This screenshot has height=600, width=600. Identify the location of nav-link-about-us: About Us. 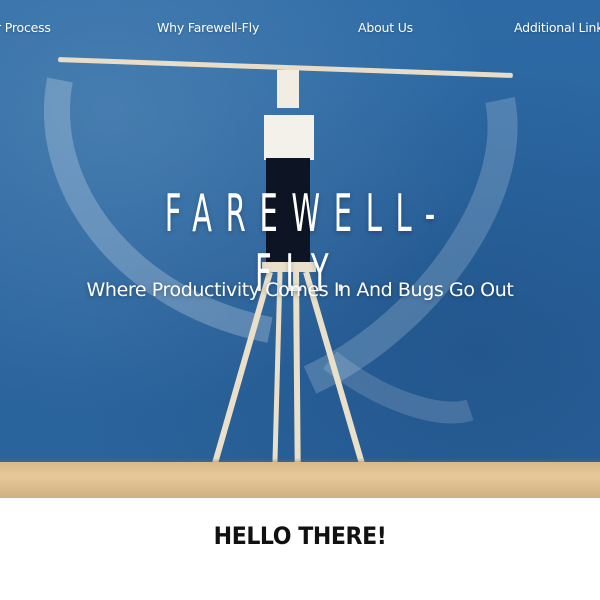
(385, 27).